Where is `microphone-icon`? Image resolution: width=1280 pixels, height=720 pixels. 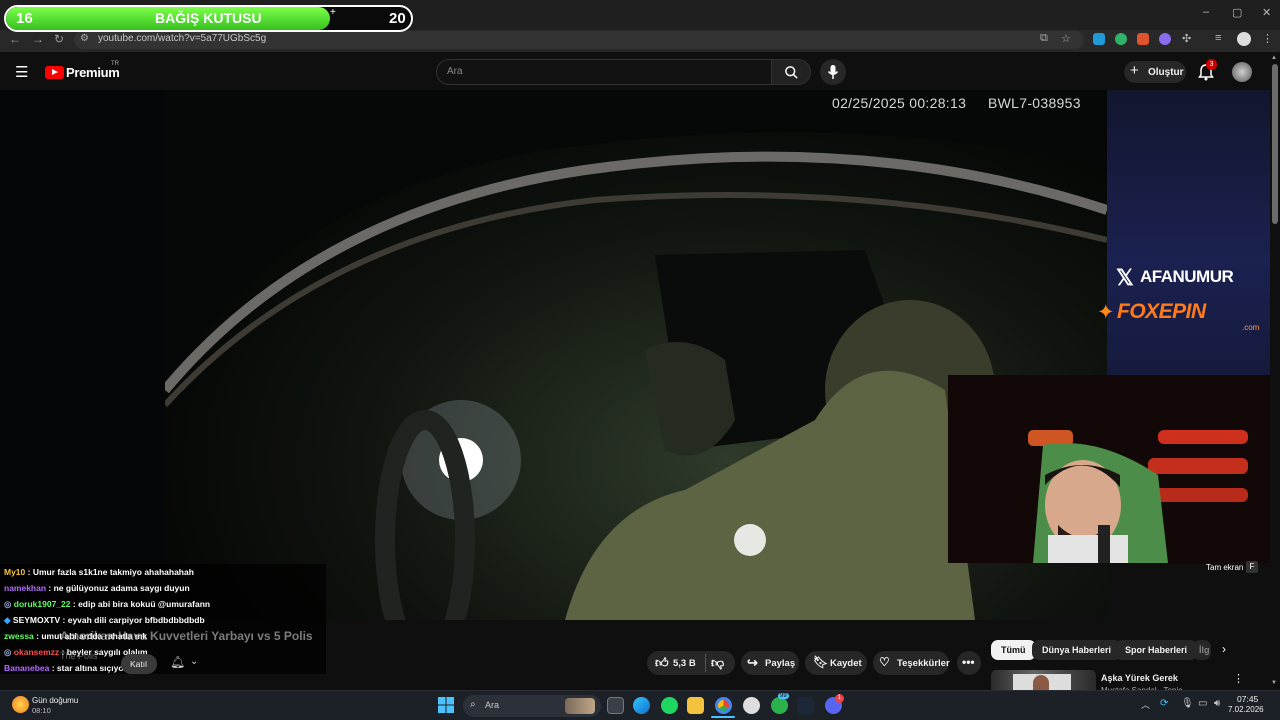 microphone-icon is located at coordinates (833, 72).